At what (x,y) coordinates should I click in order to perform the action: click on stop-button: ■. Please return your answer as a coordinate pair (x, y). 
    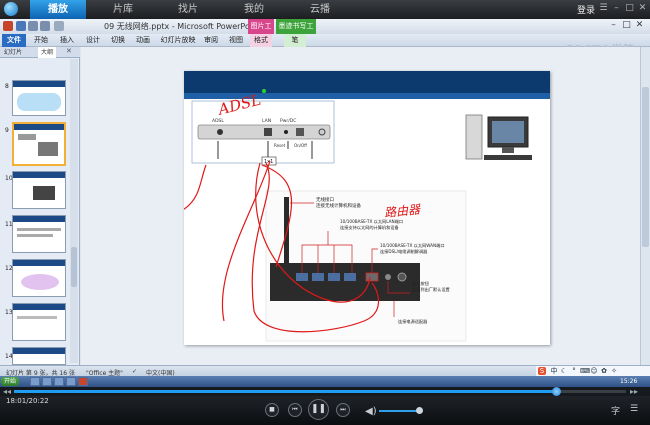
    Looking at the image, I should click on (272, 410).